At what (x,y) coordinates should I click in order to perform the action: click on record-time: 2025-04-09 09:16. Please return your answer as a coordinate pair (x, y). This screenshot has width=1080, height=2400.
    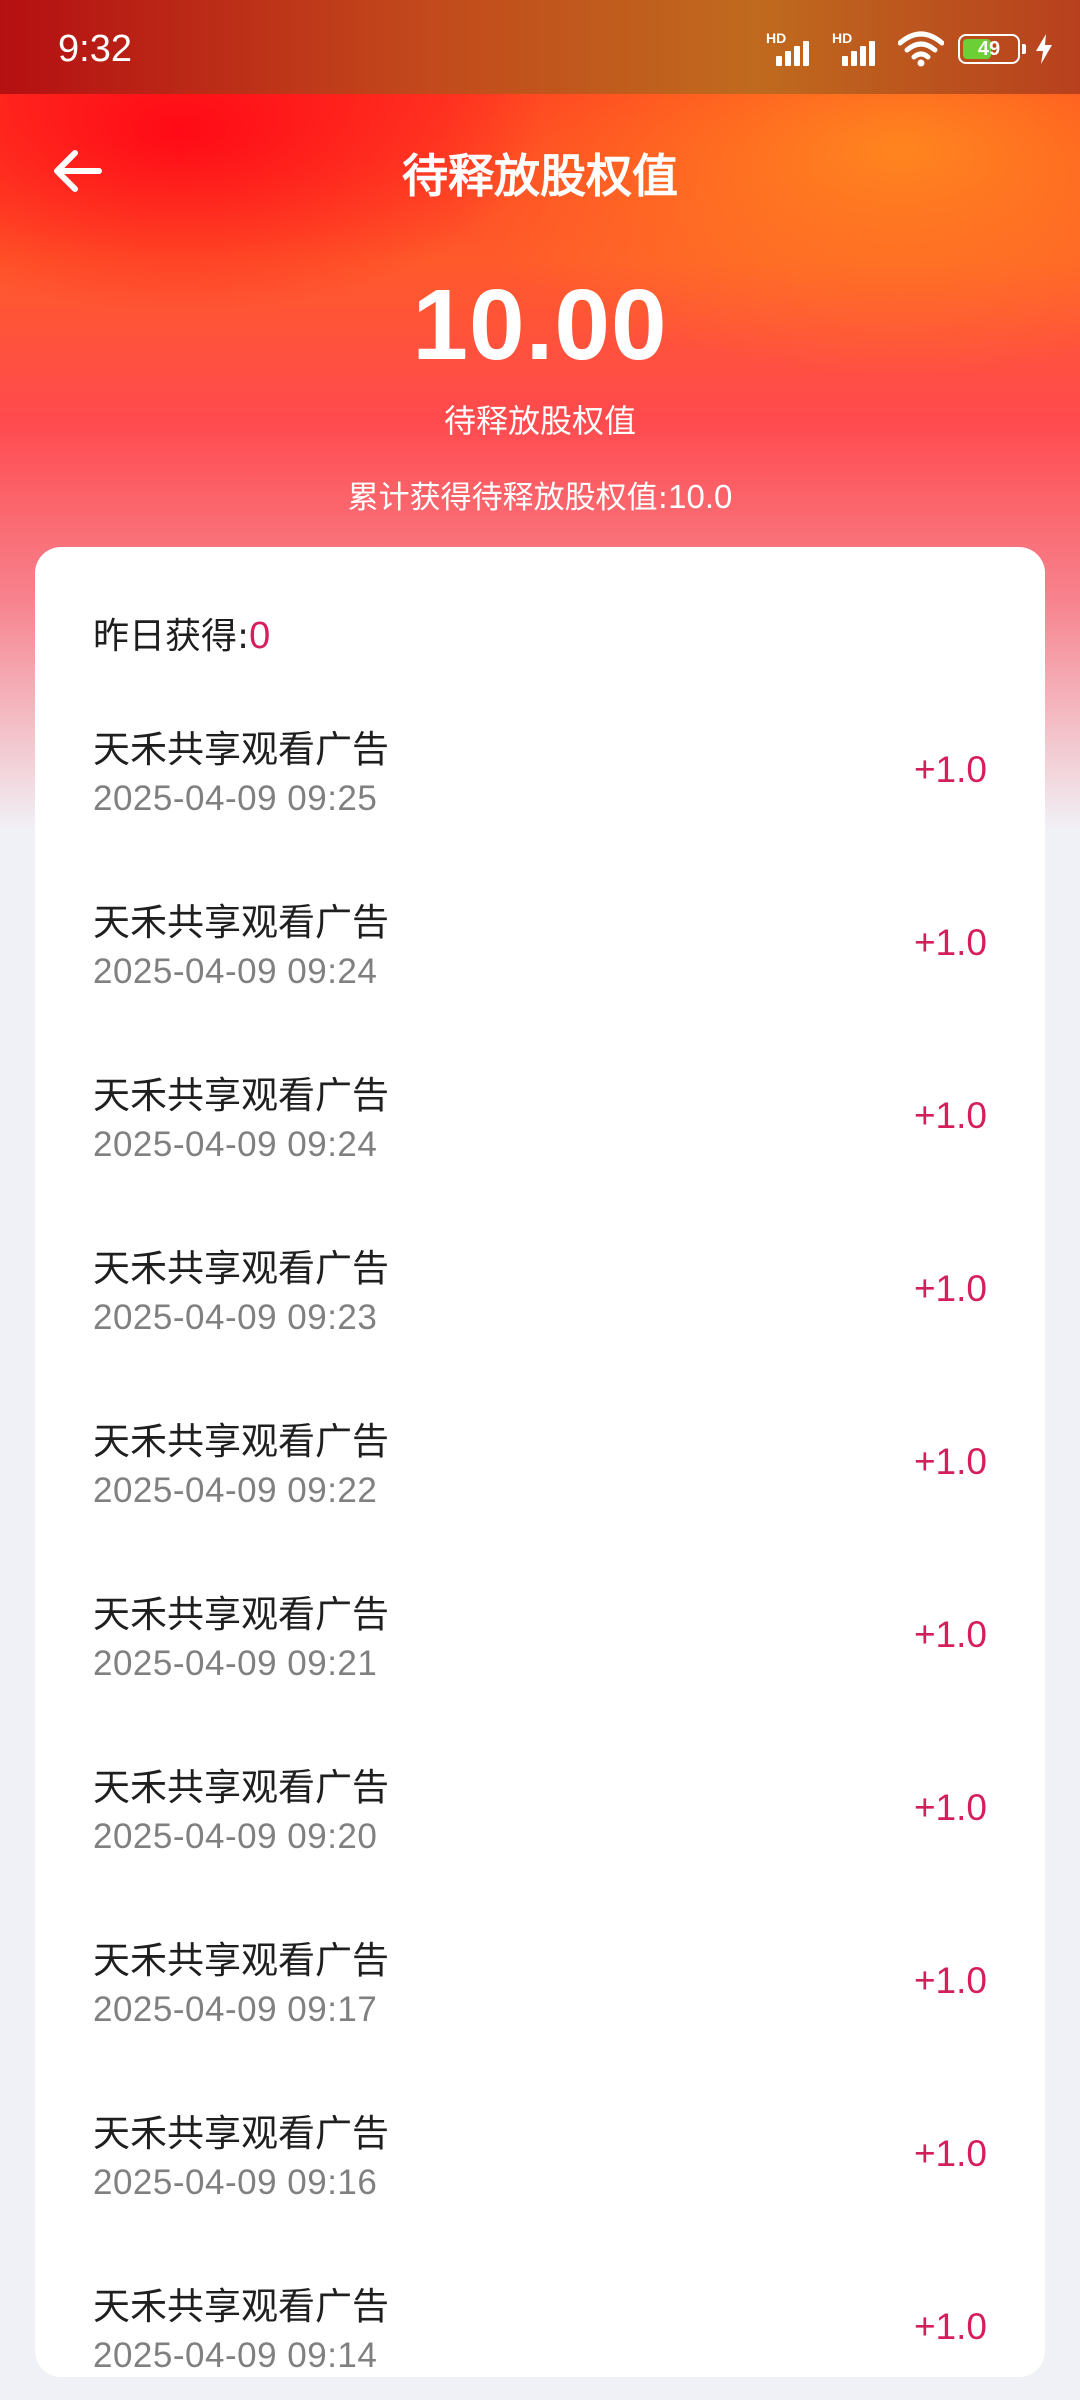
    Looking at the image, I should click on (235, 2182).